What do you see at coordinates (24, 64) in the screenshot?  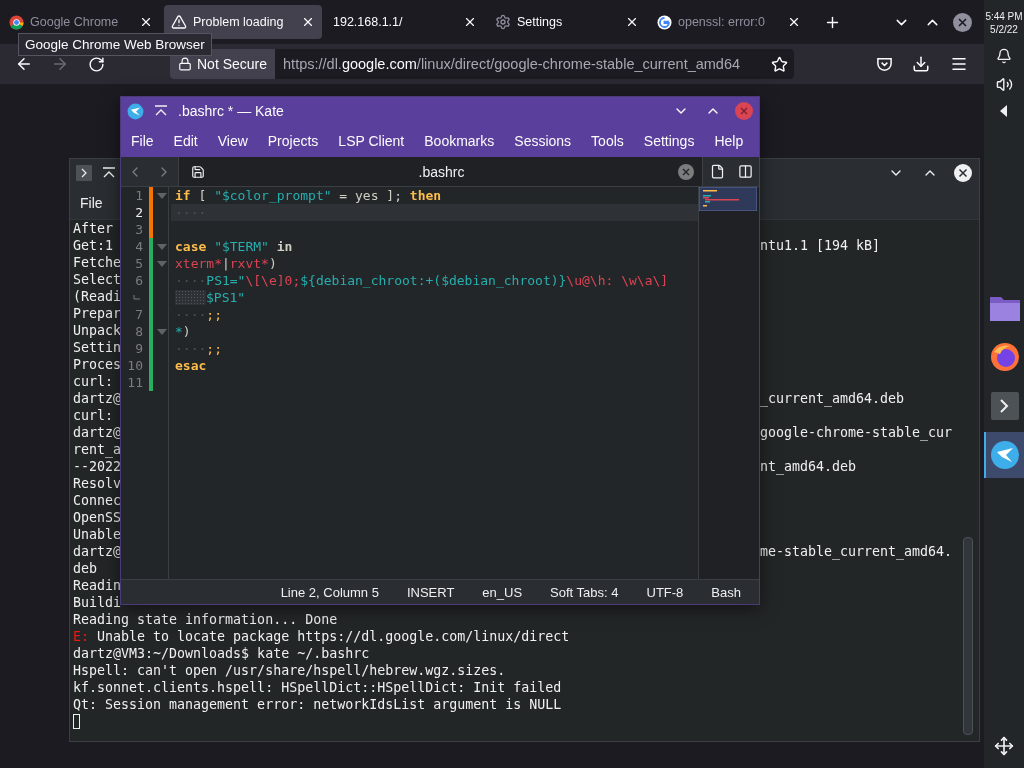 I see `back-icon` at bounding box center [24, 64].